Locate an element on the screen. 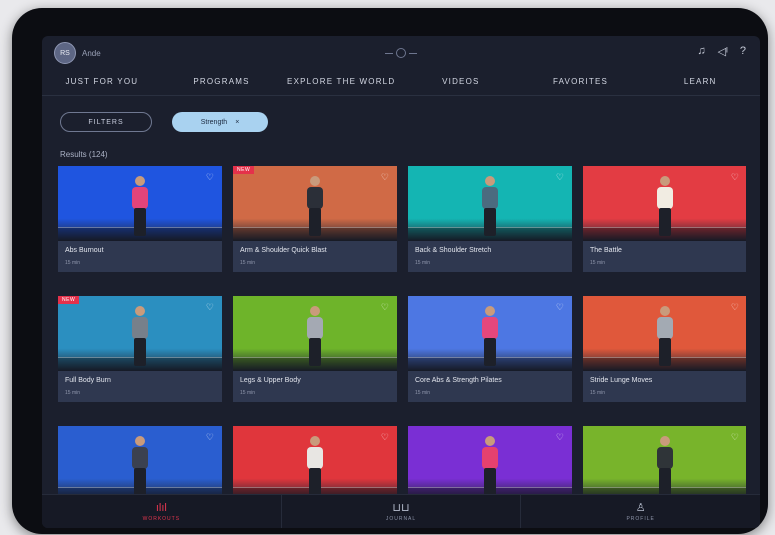 This screenshot has width=775, height=535. close-icon: × is located at coordinates (237, 122).